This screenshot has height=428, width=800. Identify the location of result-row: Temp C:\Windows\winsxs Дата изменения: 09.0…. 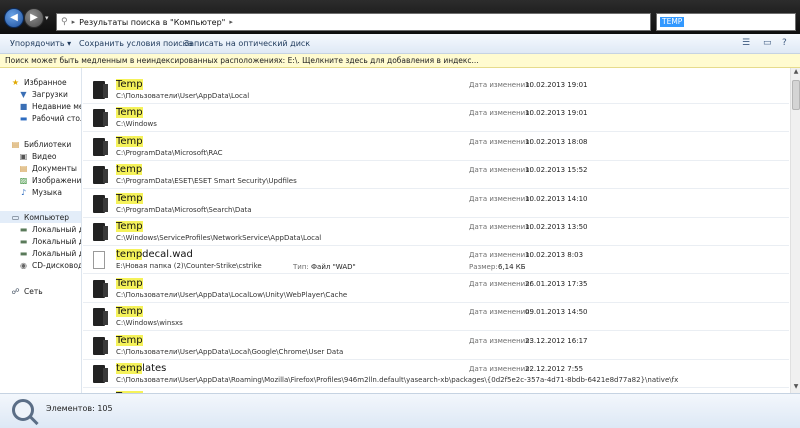
(436, 317).